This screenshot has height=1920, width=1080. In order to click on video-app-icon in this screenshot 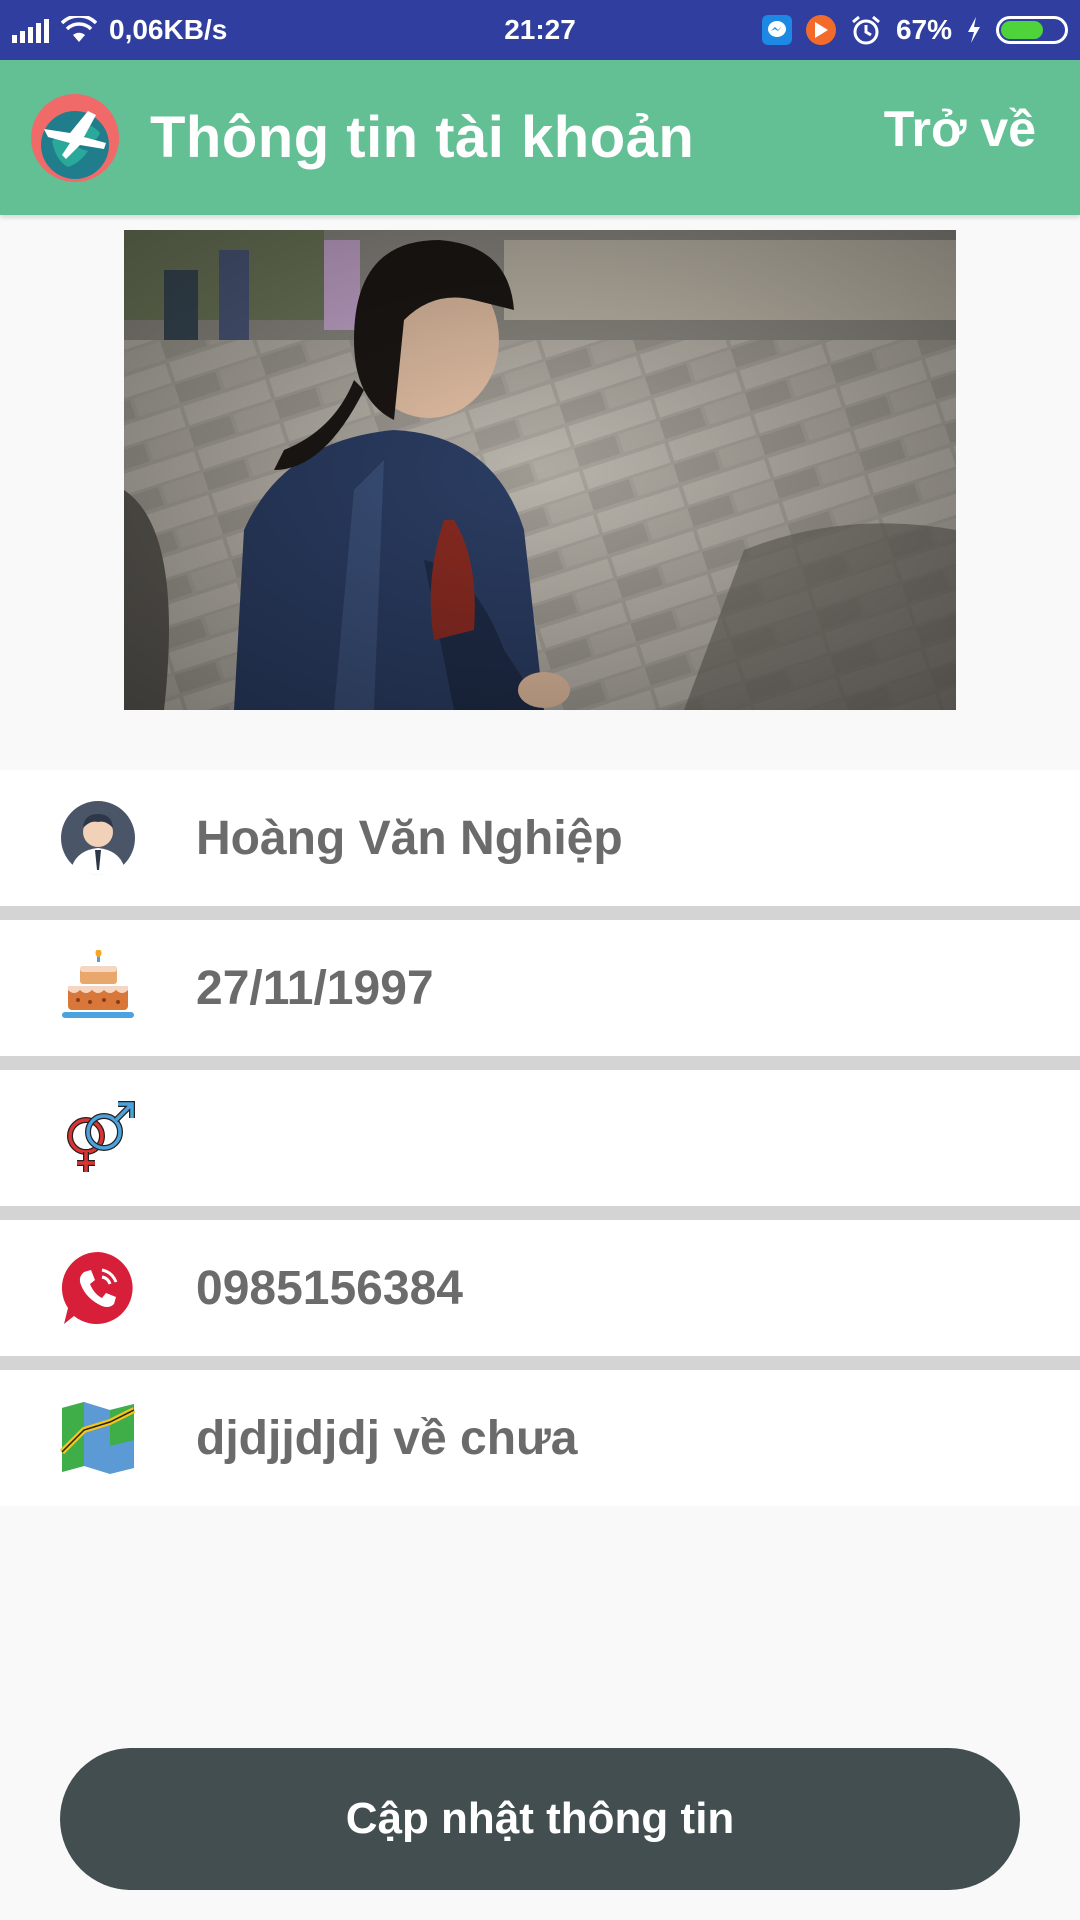, I will do `click(820, 30)`.